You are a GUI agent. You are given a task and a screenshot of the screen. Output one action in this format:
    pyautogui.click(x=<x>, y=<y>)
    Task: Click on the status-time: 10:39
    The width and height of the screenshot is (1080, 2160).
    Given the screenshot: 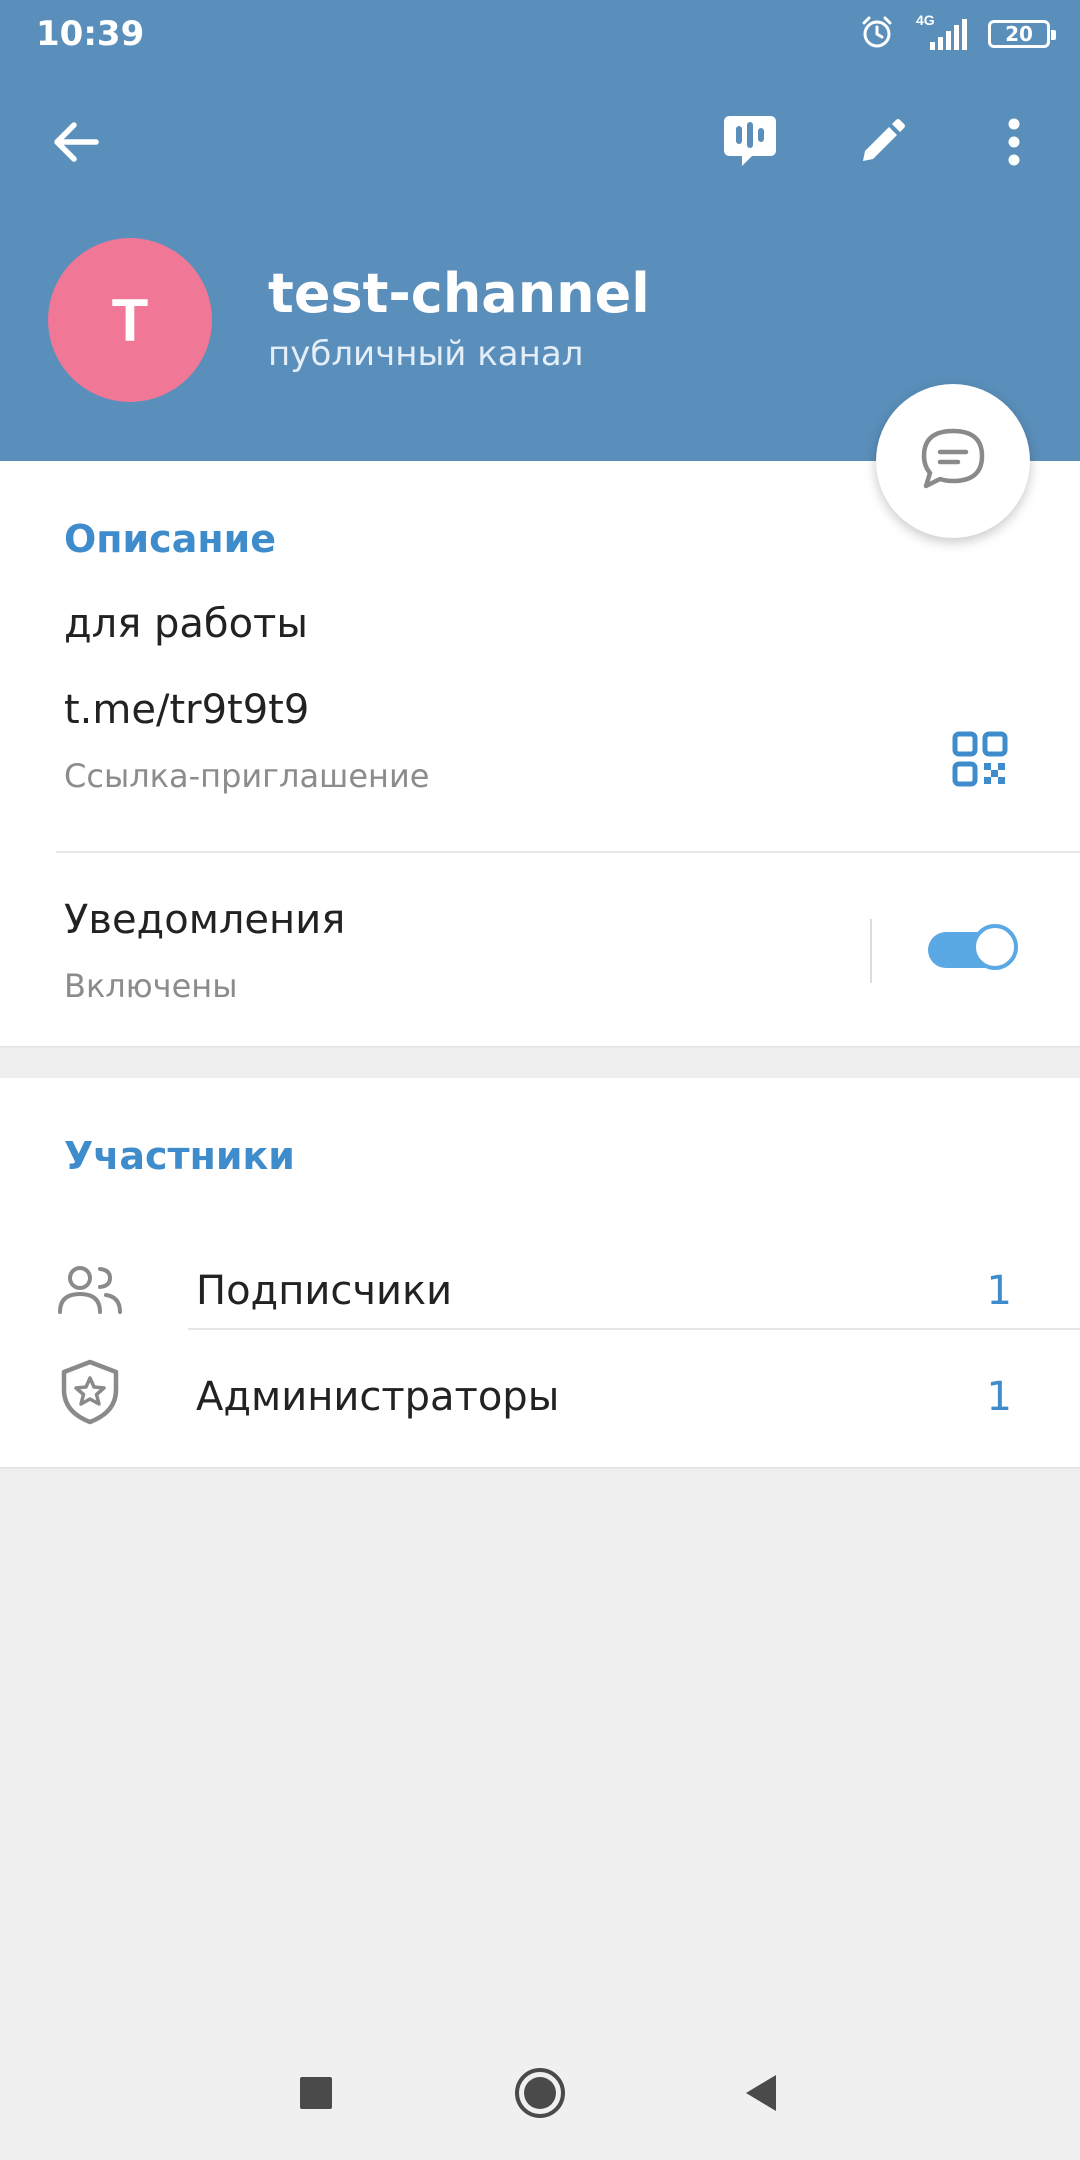 What is the action you would take?
    pyautogui.click(x=90, y=34)
    